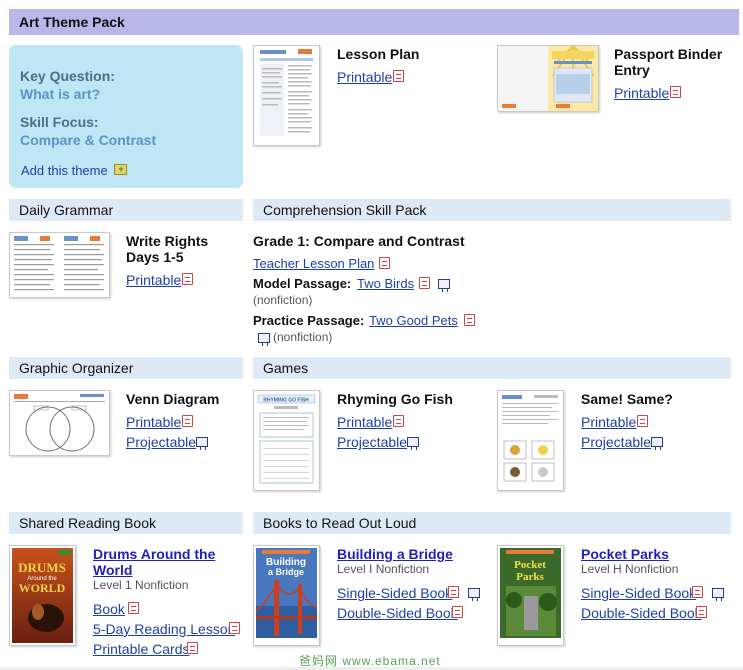  I want to click on same-projectable-link: Projectable, so click(616, 442).